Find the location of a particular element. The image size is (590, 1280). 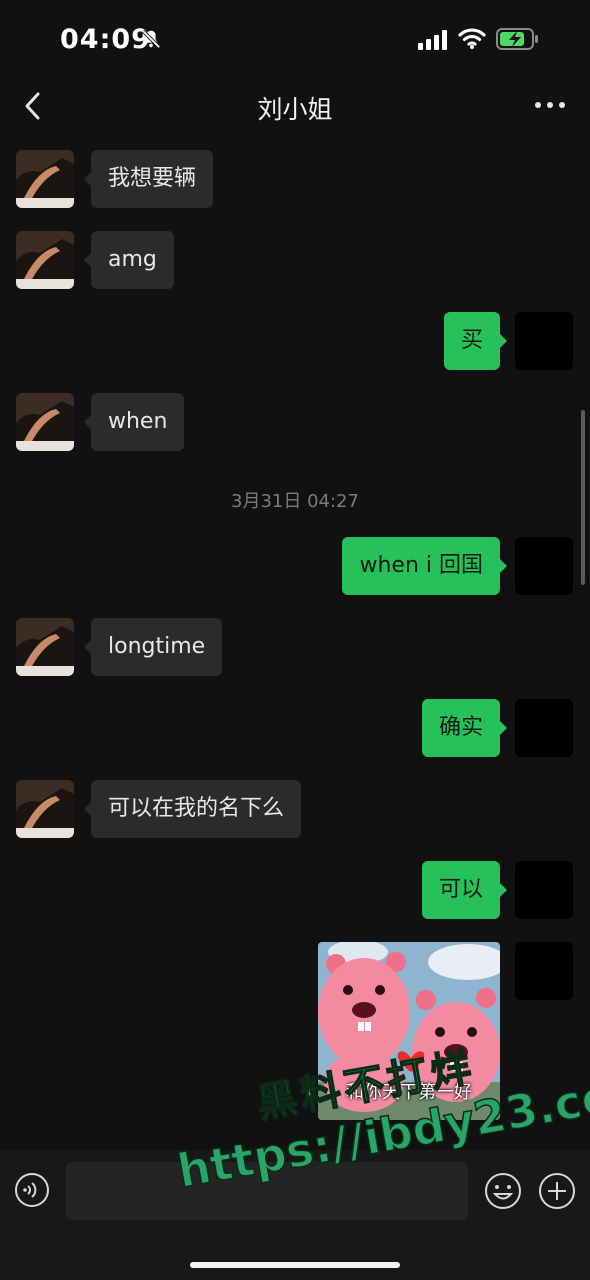

battery-charging-icon is located at coordinates (517, 39).